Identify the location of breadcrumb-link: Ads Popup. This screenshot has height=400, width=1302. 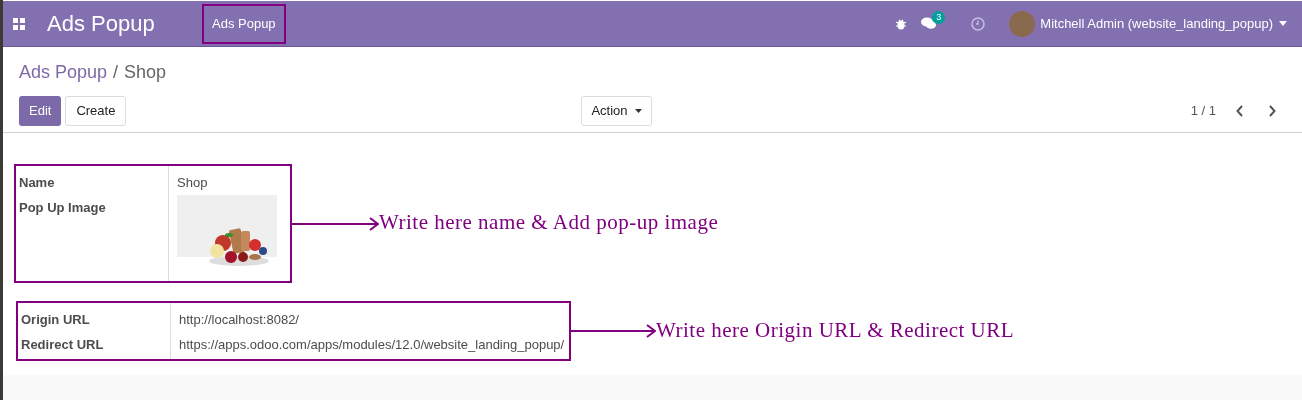
(63, 72).